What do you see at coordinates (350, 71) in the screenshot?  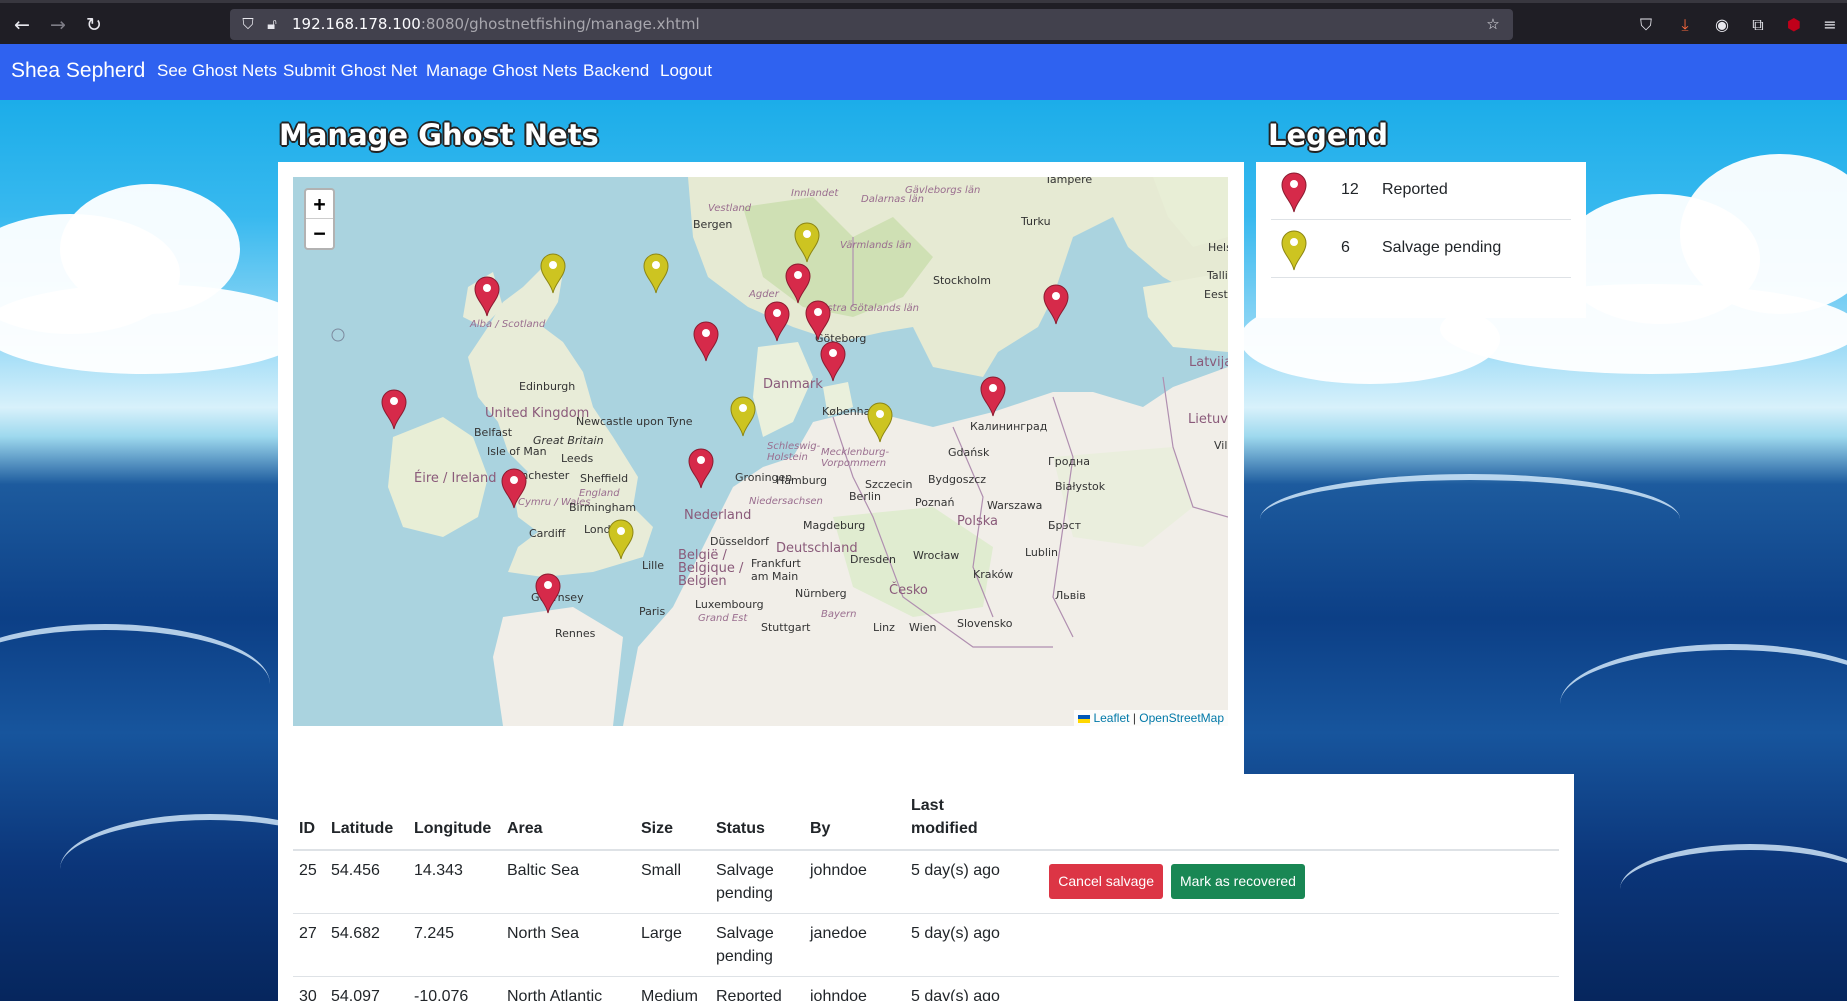 I see `nav-submit-ghost-net: Submit Ghost Net` at bounding box center [350, 71].